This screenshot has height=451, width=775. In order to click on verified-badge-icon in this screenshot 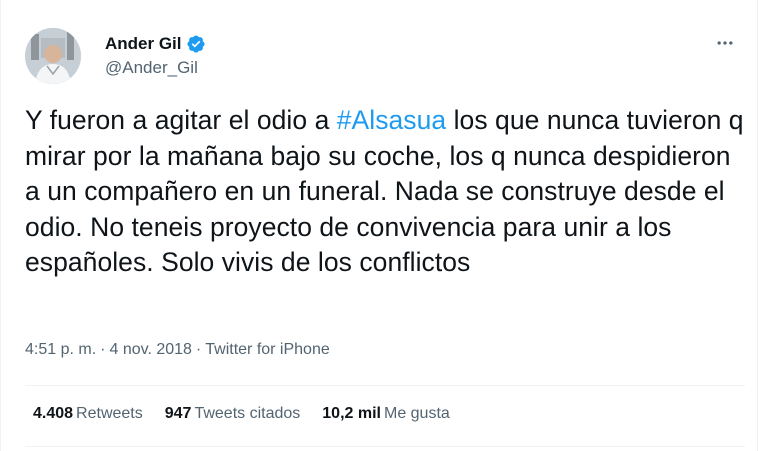, I will do `click(196, 44)`.